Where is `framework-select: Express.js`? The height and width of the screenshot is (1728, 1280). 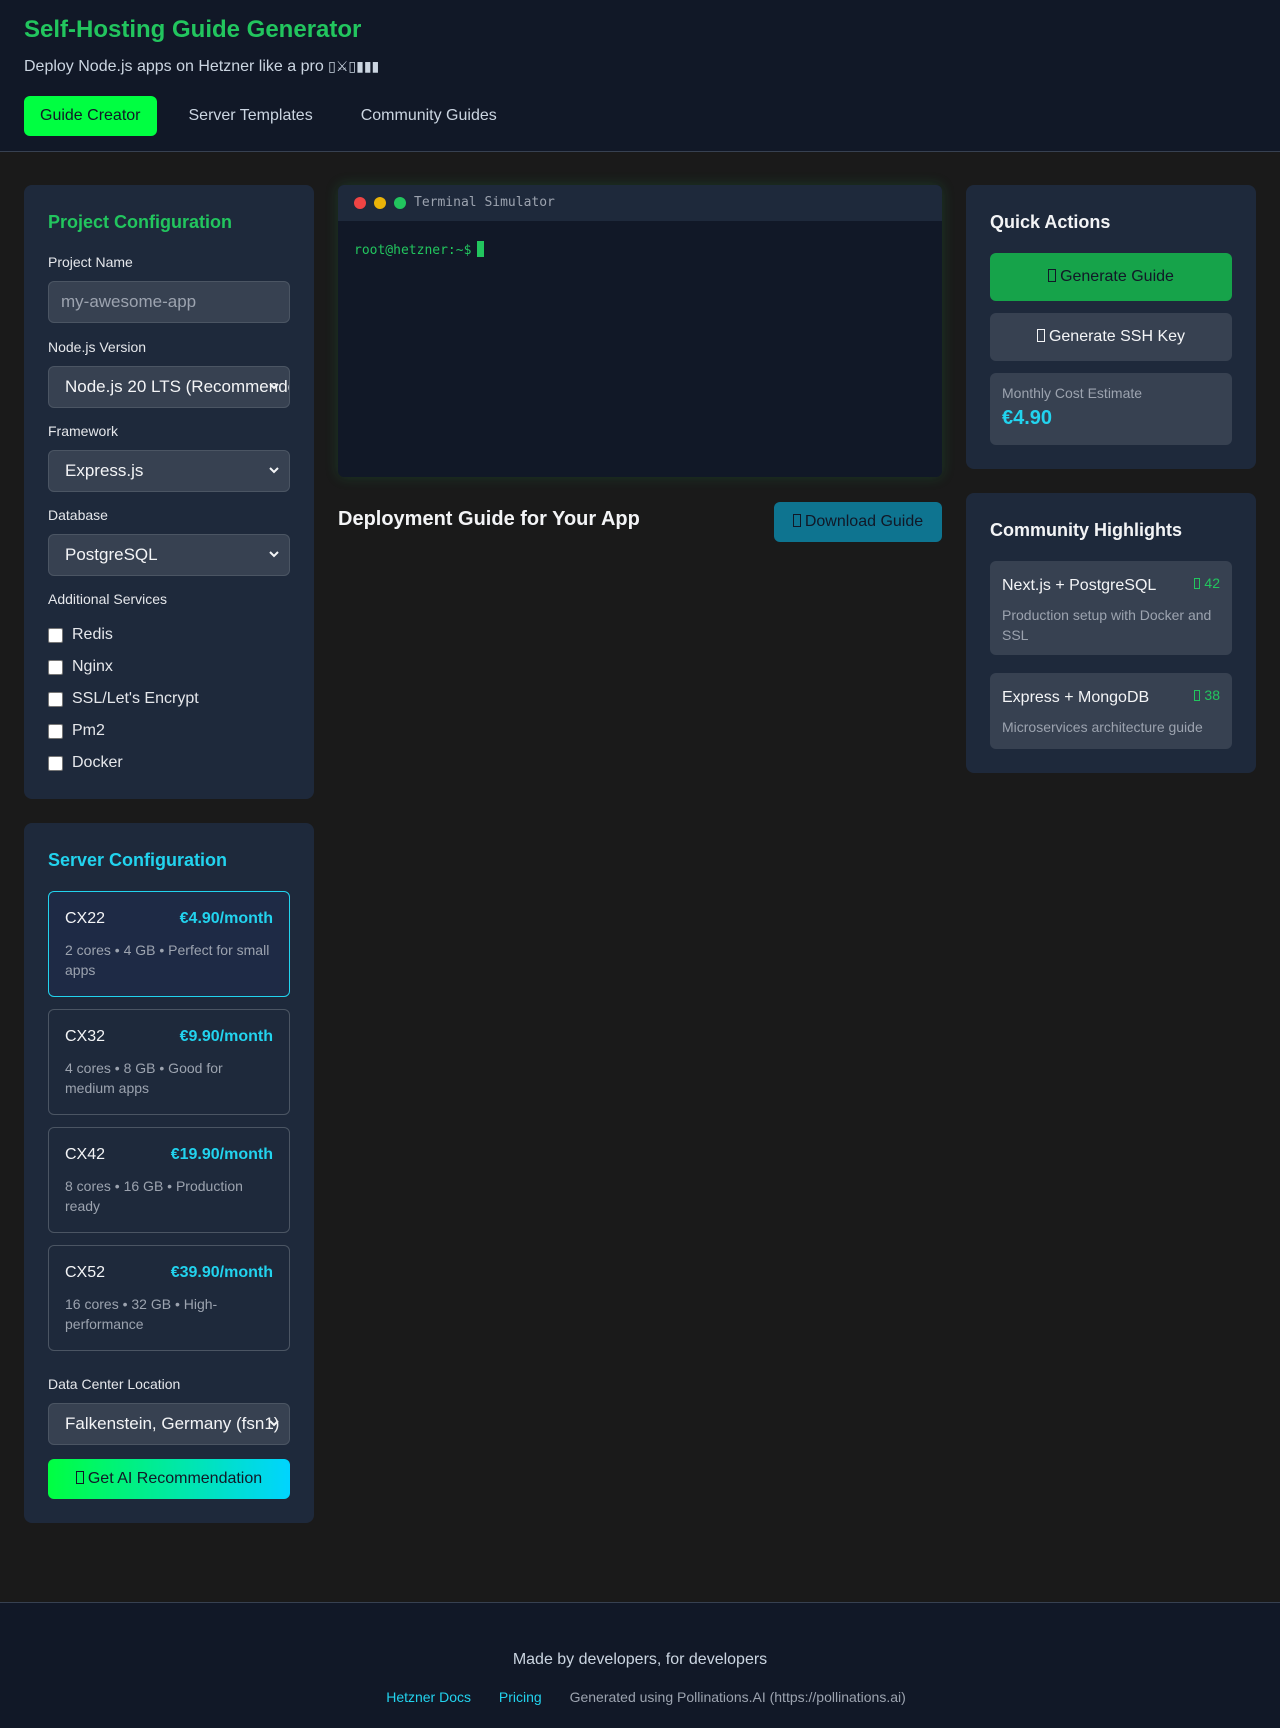
framework-select: Express.js is located at coordinates (169, 471).